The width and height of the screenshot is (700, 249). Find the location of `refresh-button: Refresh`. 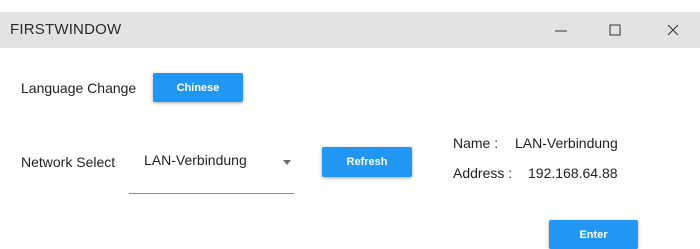

refresh-button: Refresh is located at coordinates (367, 162).